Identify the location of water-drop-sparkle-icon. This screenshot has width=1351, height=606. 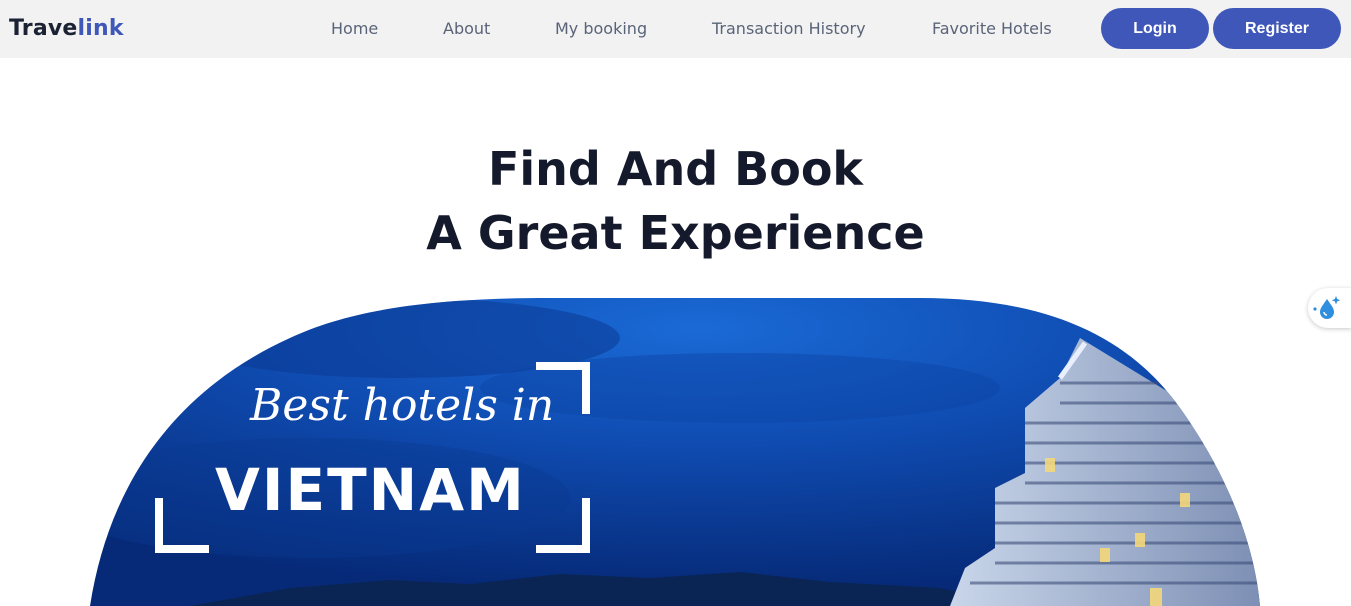
(1327, 307).